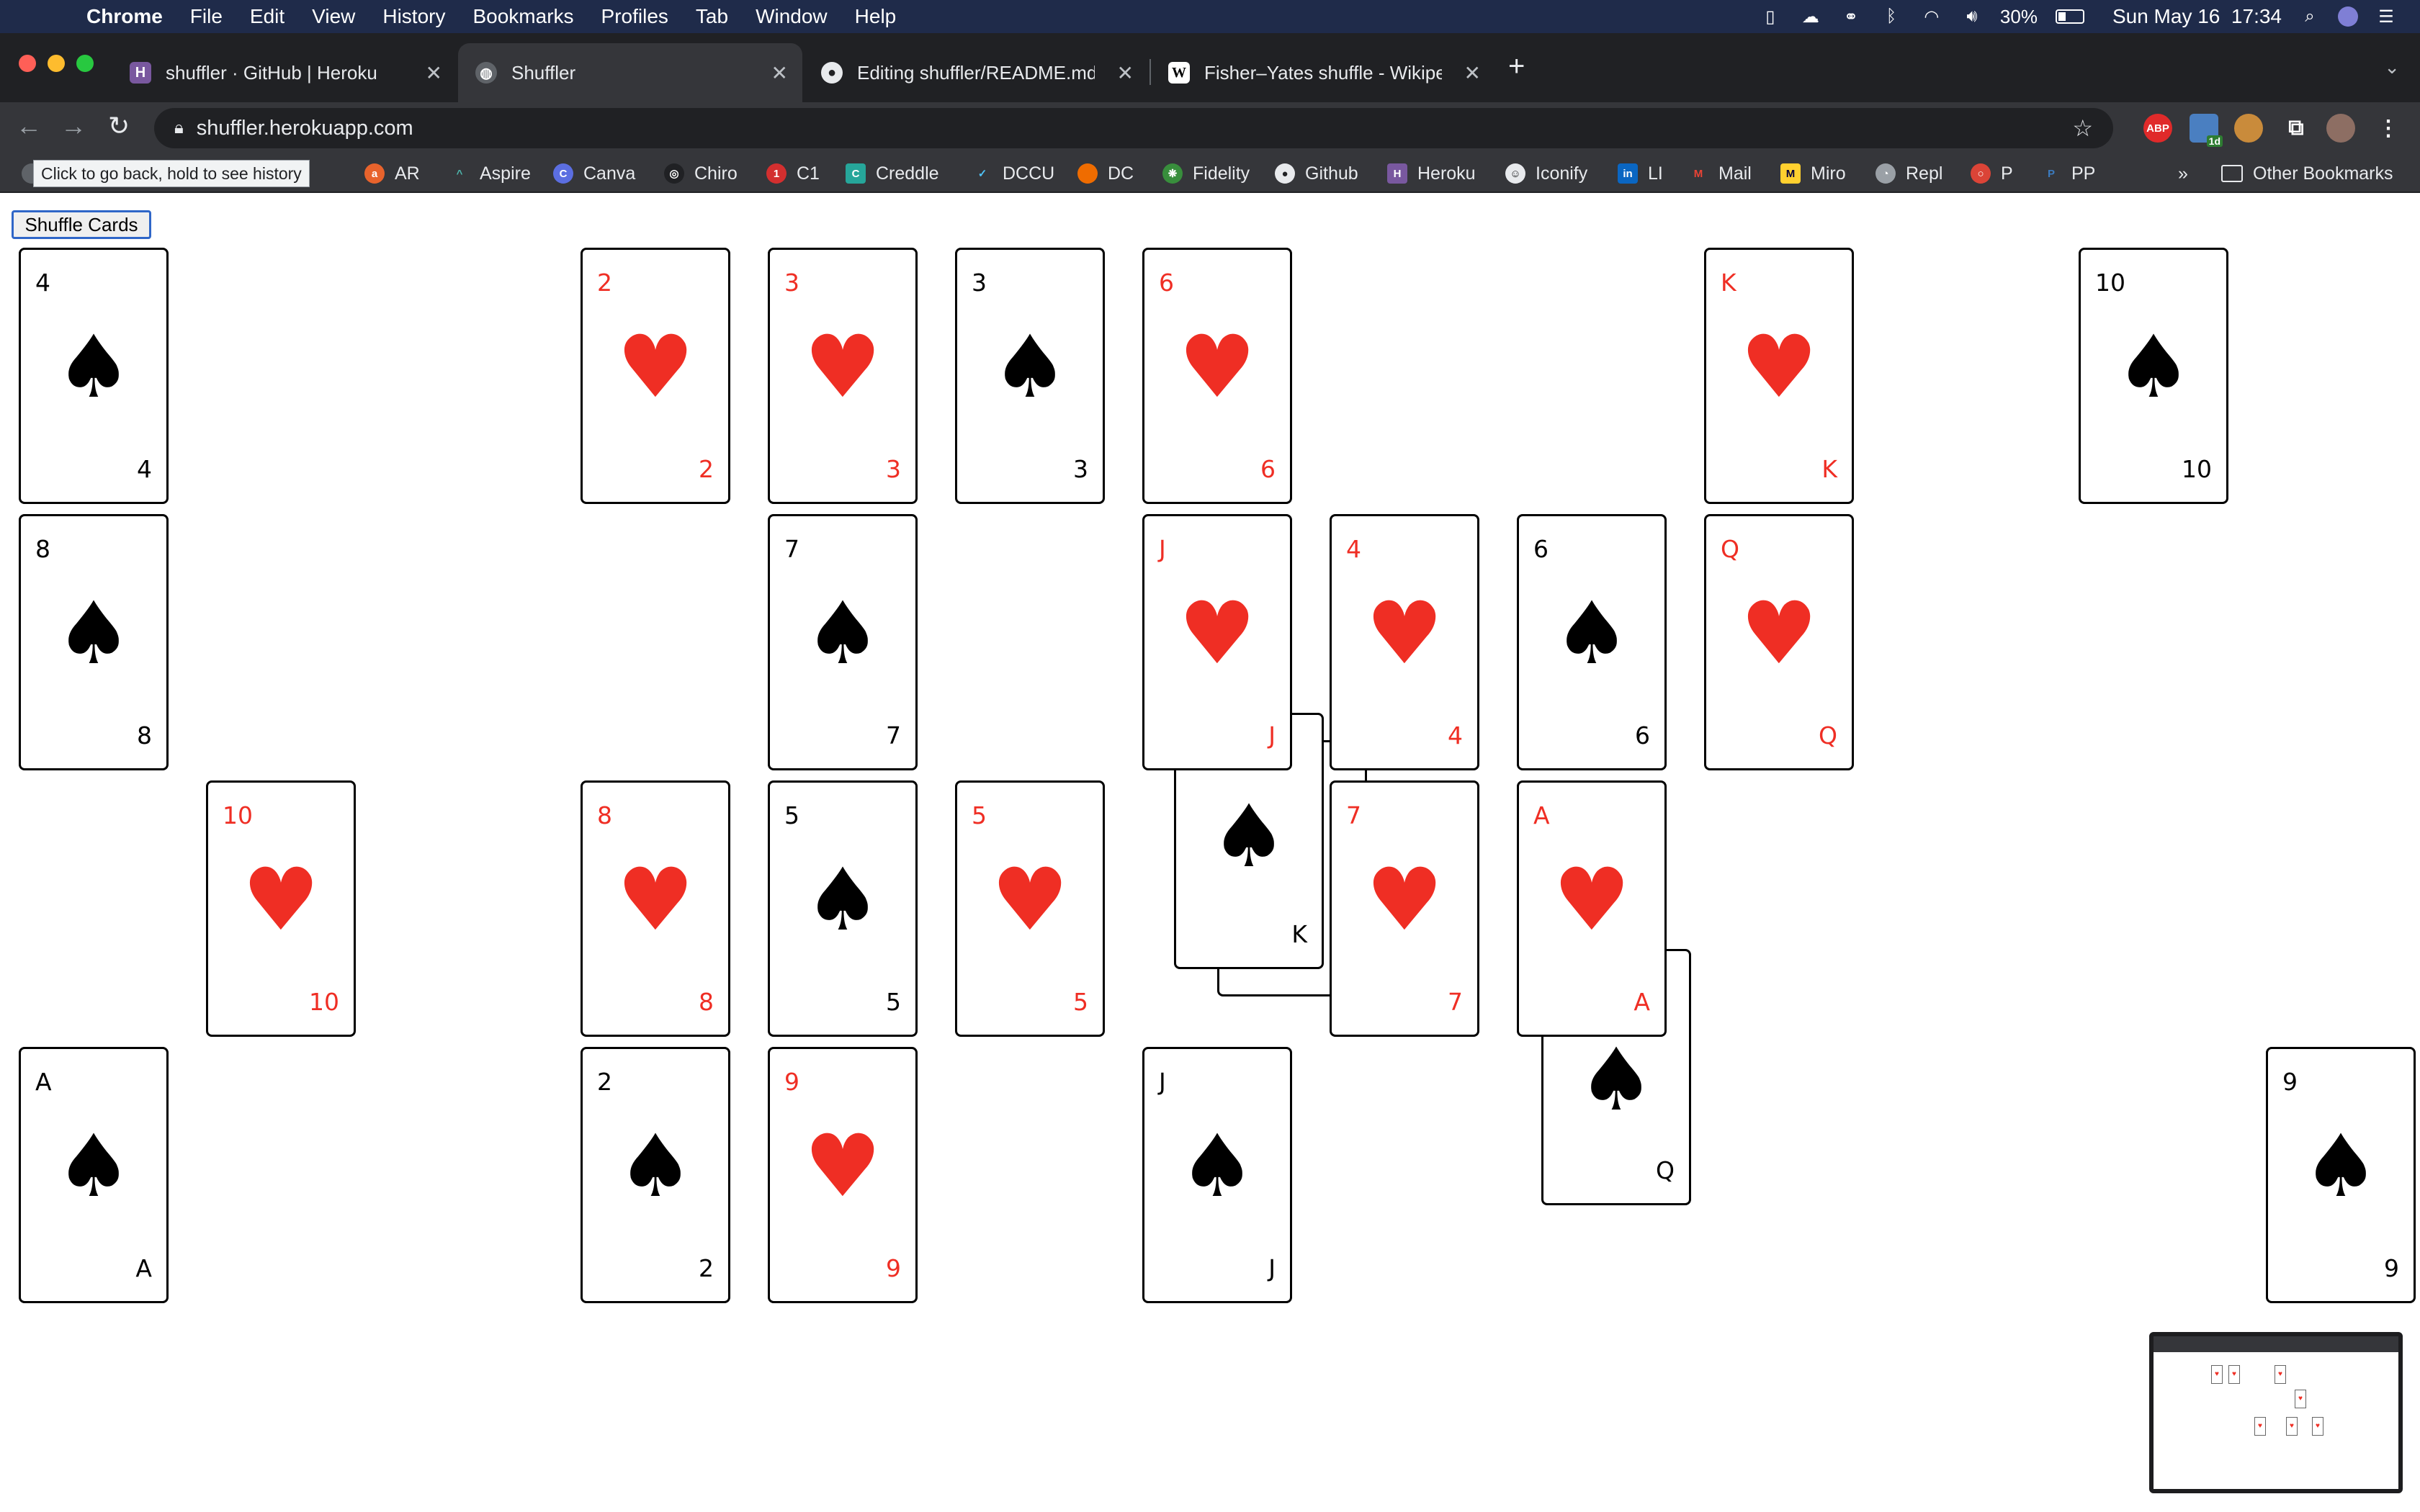  Describe the element at coordinates (1206, 173) in the screenshot. I see `bookmark-fidelity: ❋ Fidelity` at that location.